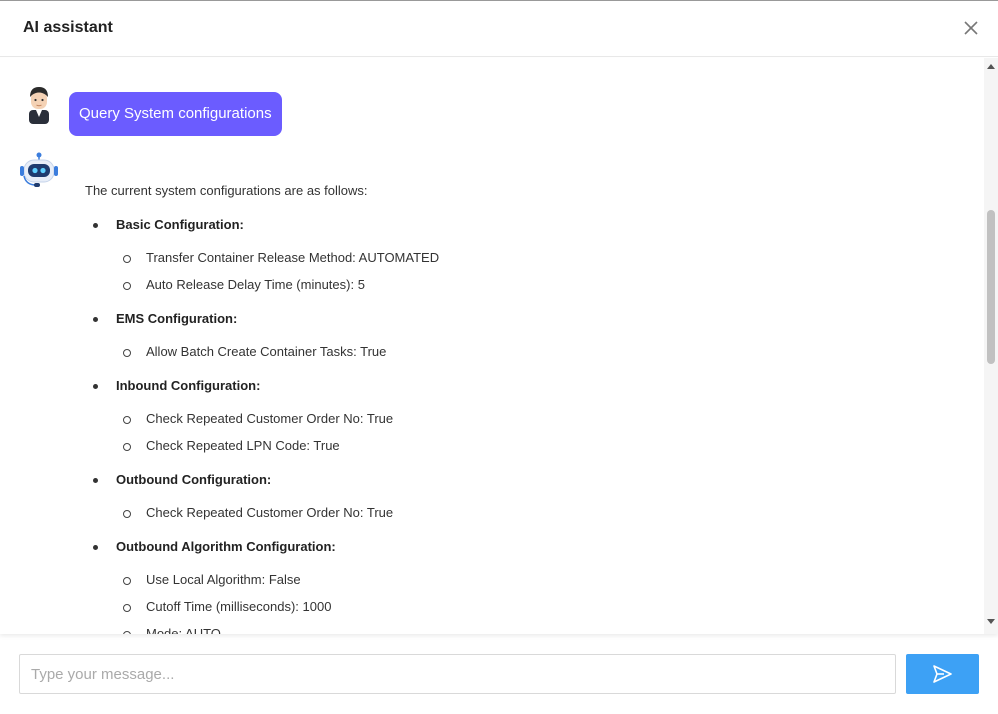 The image size is (998, 714). Describe the element at coordinates (971, 28) in the screenshot. I see `close-icon` at that location.